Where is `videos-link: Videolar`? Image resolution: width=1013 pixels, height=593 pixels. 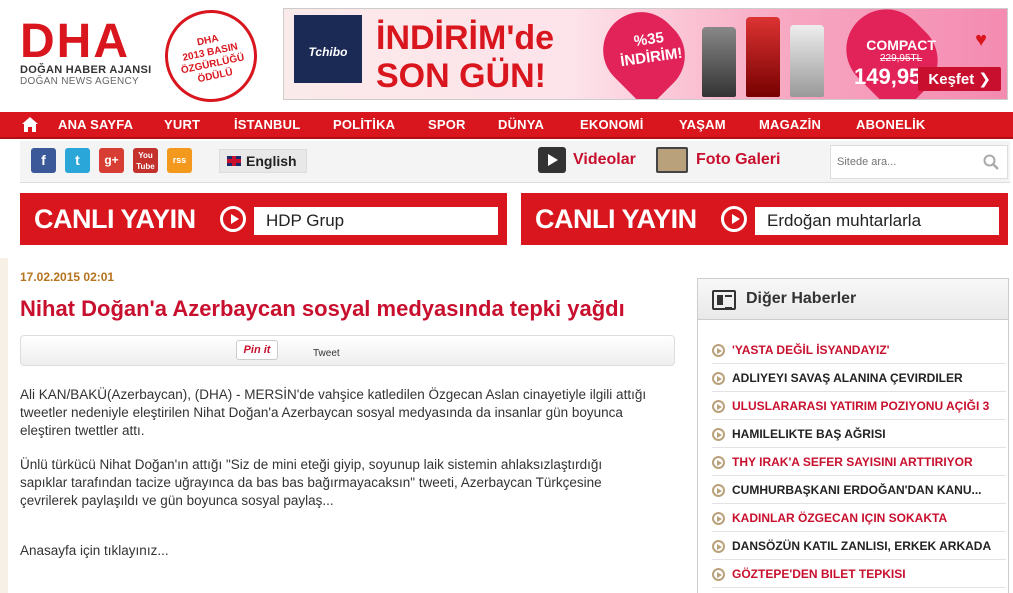
videos-link: Videolar is located at coordinates (604, 160).